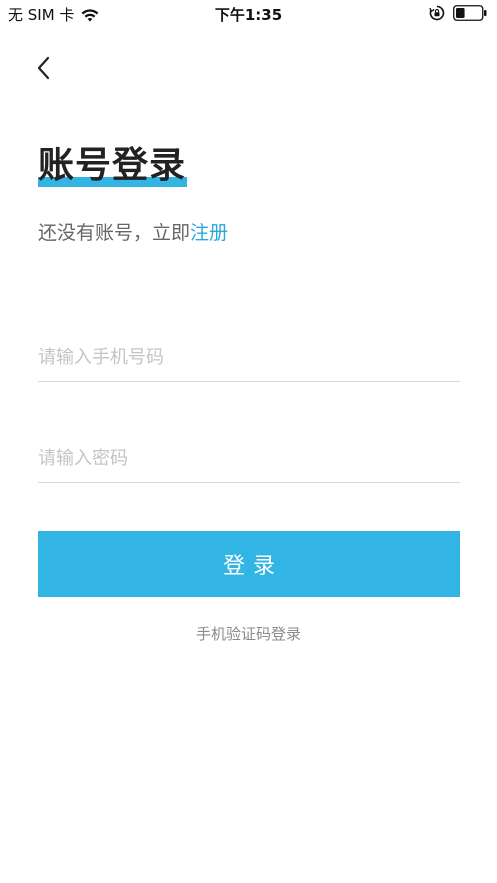 This screenshot has height=883, width=497. What do you see at coordinates (470, 13) in the screenshot?
I see `battery-icon` at bounding box center [470, 13].